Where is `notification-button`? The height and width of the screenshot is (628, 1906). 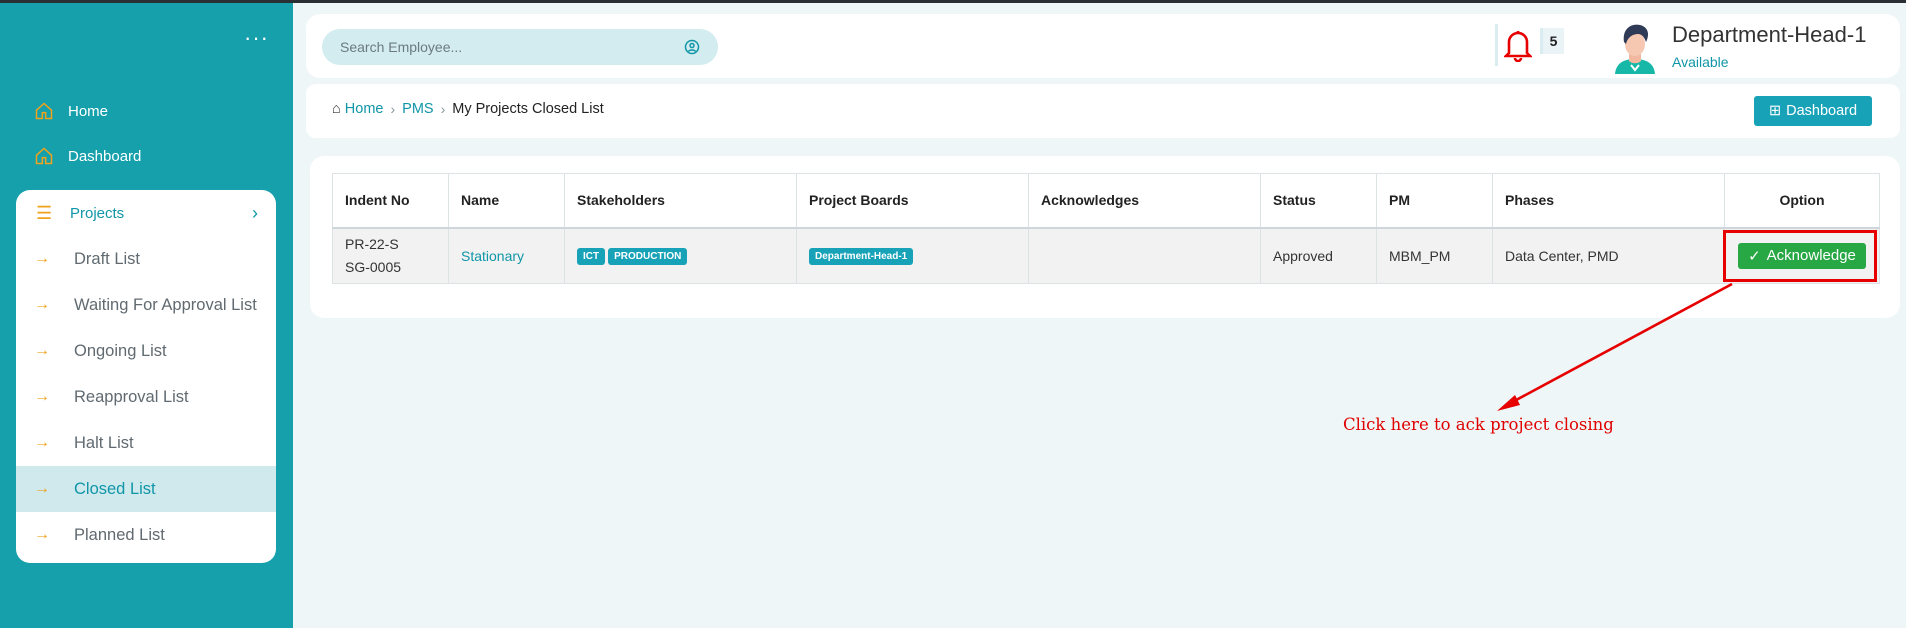 notification-button is located at coordinates (1516, 45).